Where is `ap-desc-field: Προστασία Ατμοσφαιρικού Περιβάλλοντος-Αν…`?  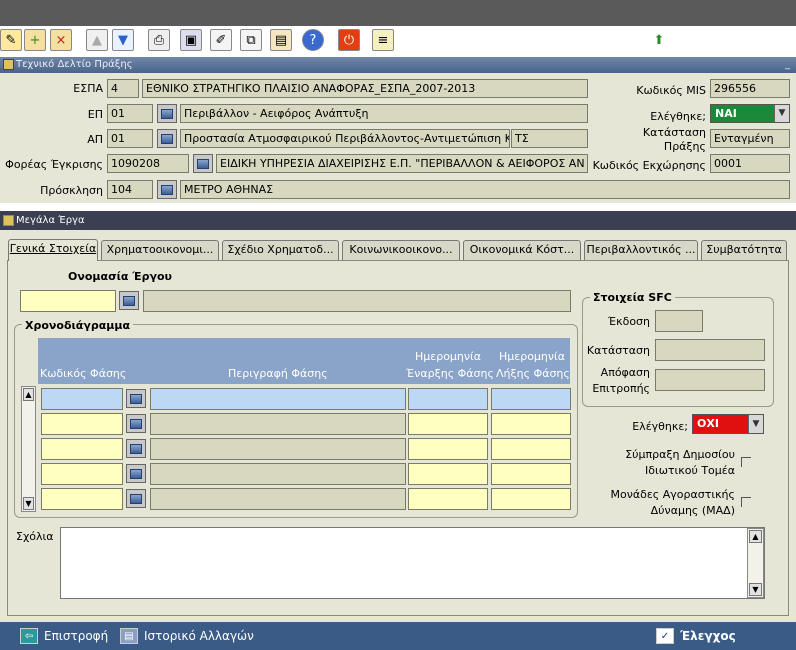
ap-desc-field: Προστασία Ατμοσφαιρικού Περιβάλλοντος-Αν… is located at coordinates (345, 138).